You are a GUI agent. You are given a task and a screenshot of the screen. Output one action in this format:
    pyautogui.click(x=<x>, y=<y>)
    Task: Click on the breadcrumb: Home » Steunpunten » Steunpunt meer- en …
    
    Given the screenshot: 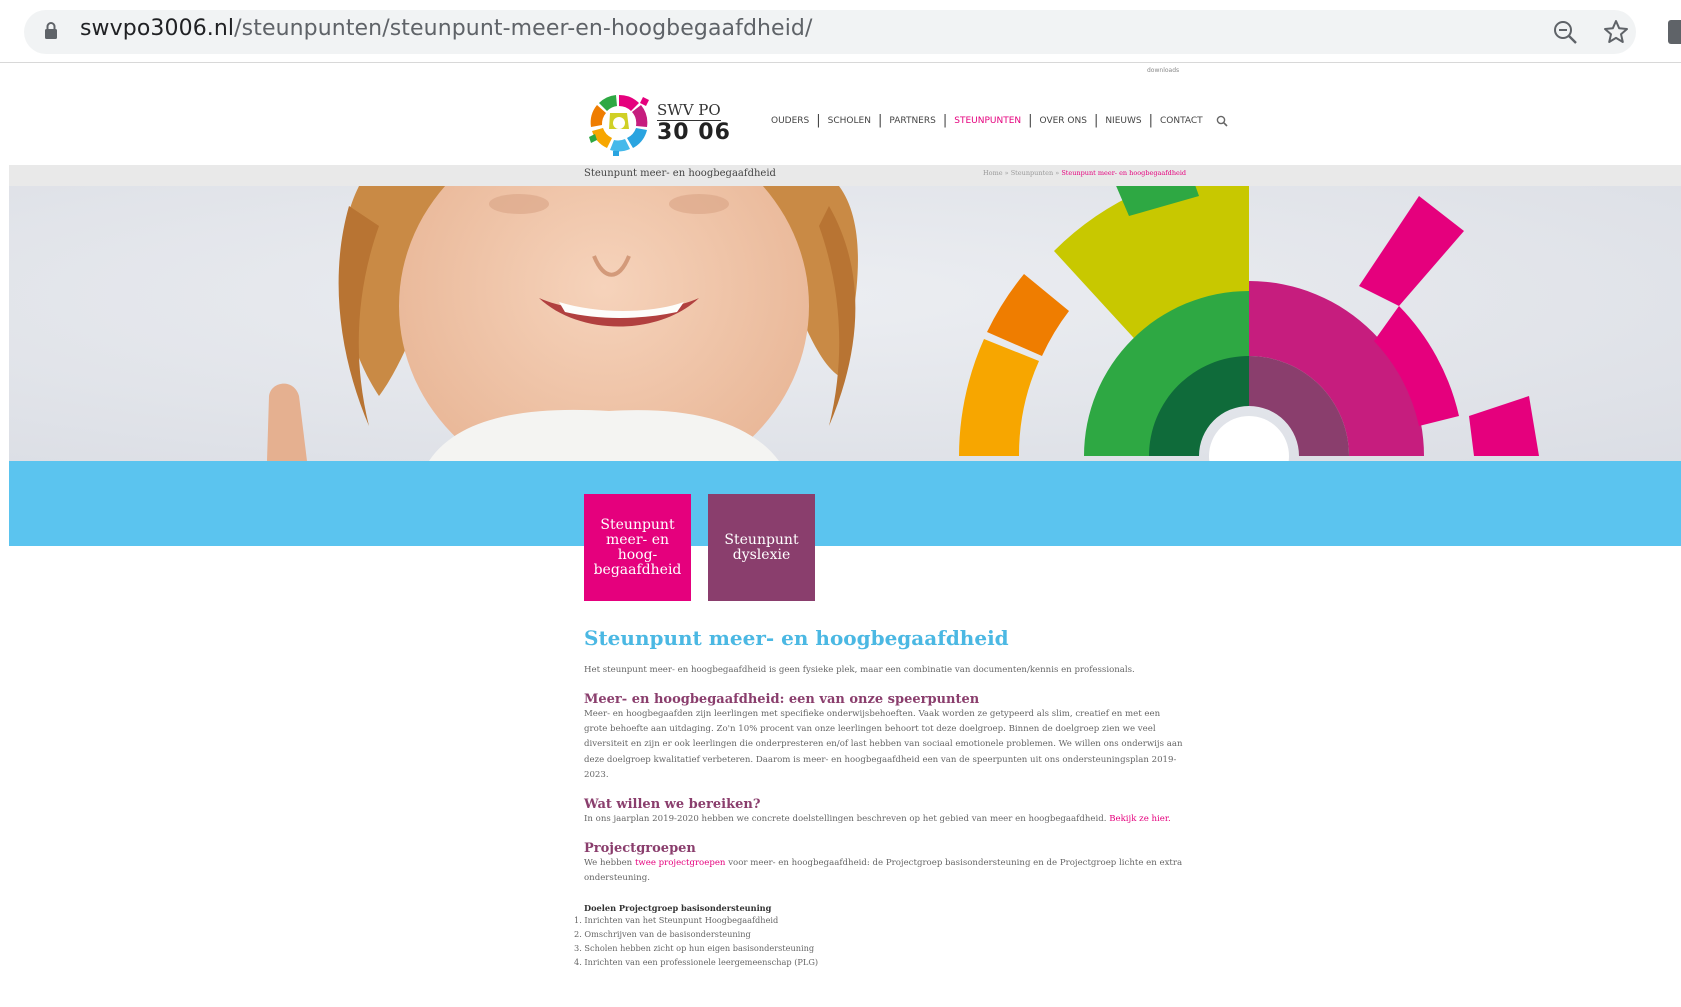 What is the action you would take?
    pyautogui.click(x=1084, y=173)
    